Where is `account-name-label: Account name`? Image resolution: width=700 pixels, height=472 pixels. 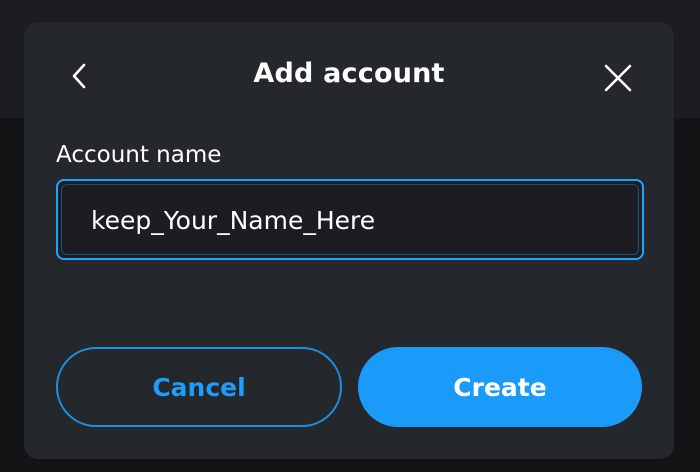 account-name-label: Account name is located at coordinates (139, 155).